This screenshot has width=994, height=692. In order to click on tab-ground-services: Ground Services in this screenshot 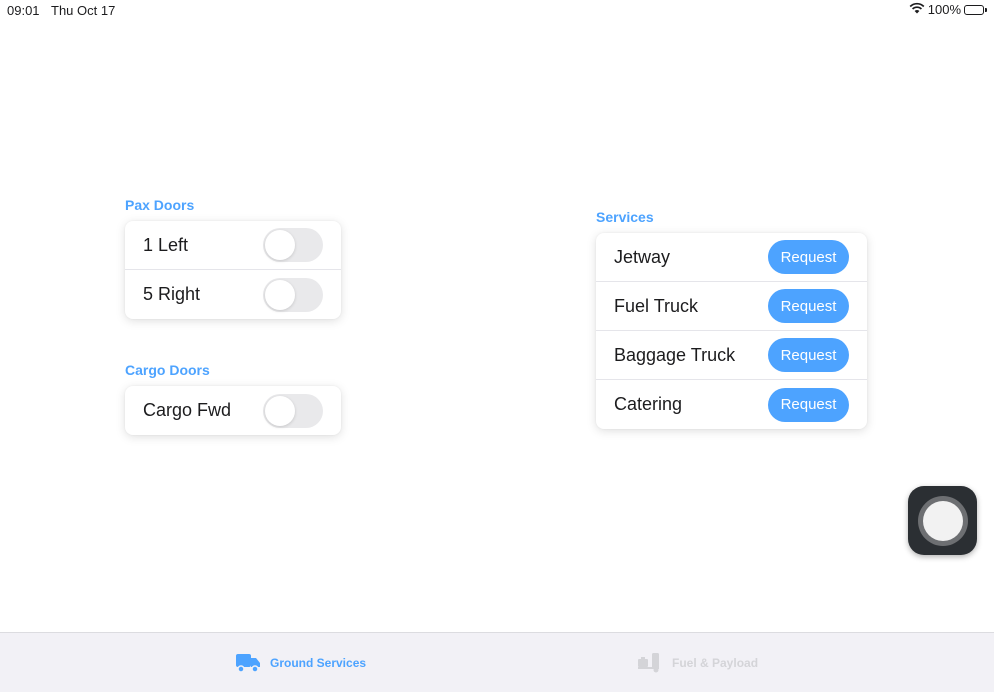, I will do `click(301, 663)`.